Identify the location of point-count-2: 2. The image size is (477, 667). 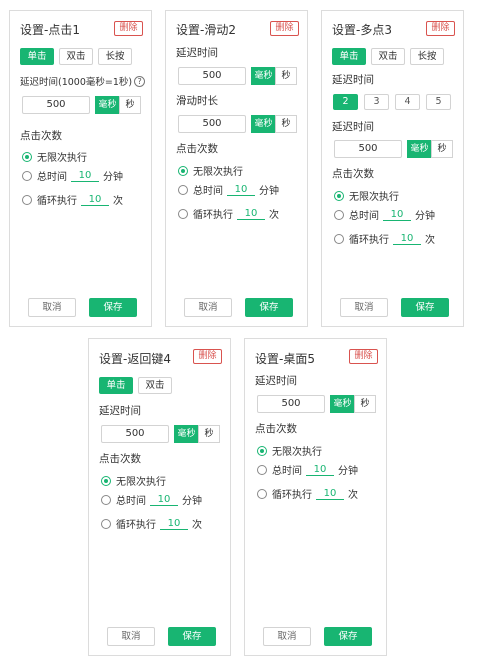
(345, 102).